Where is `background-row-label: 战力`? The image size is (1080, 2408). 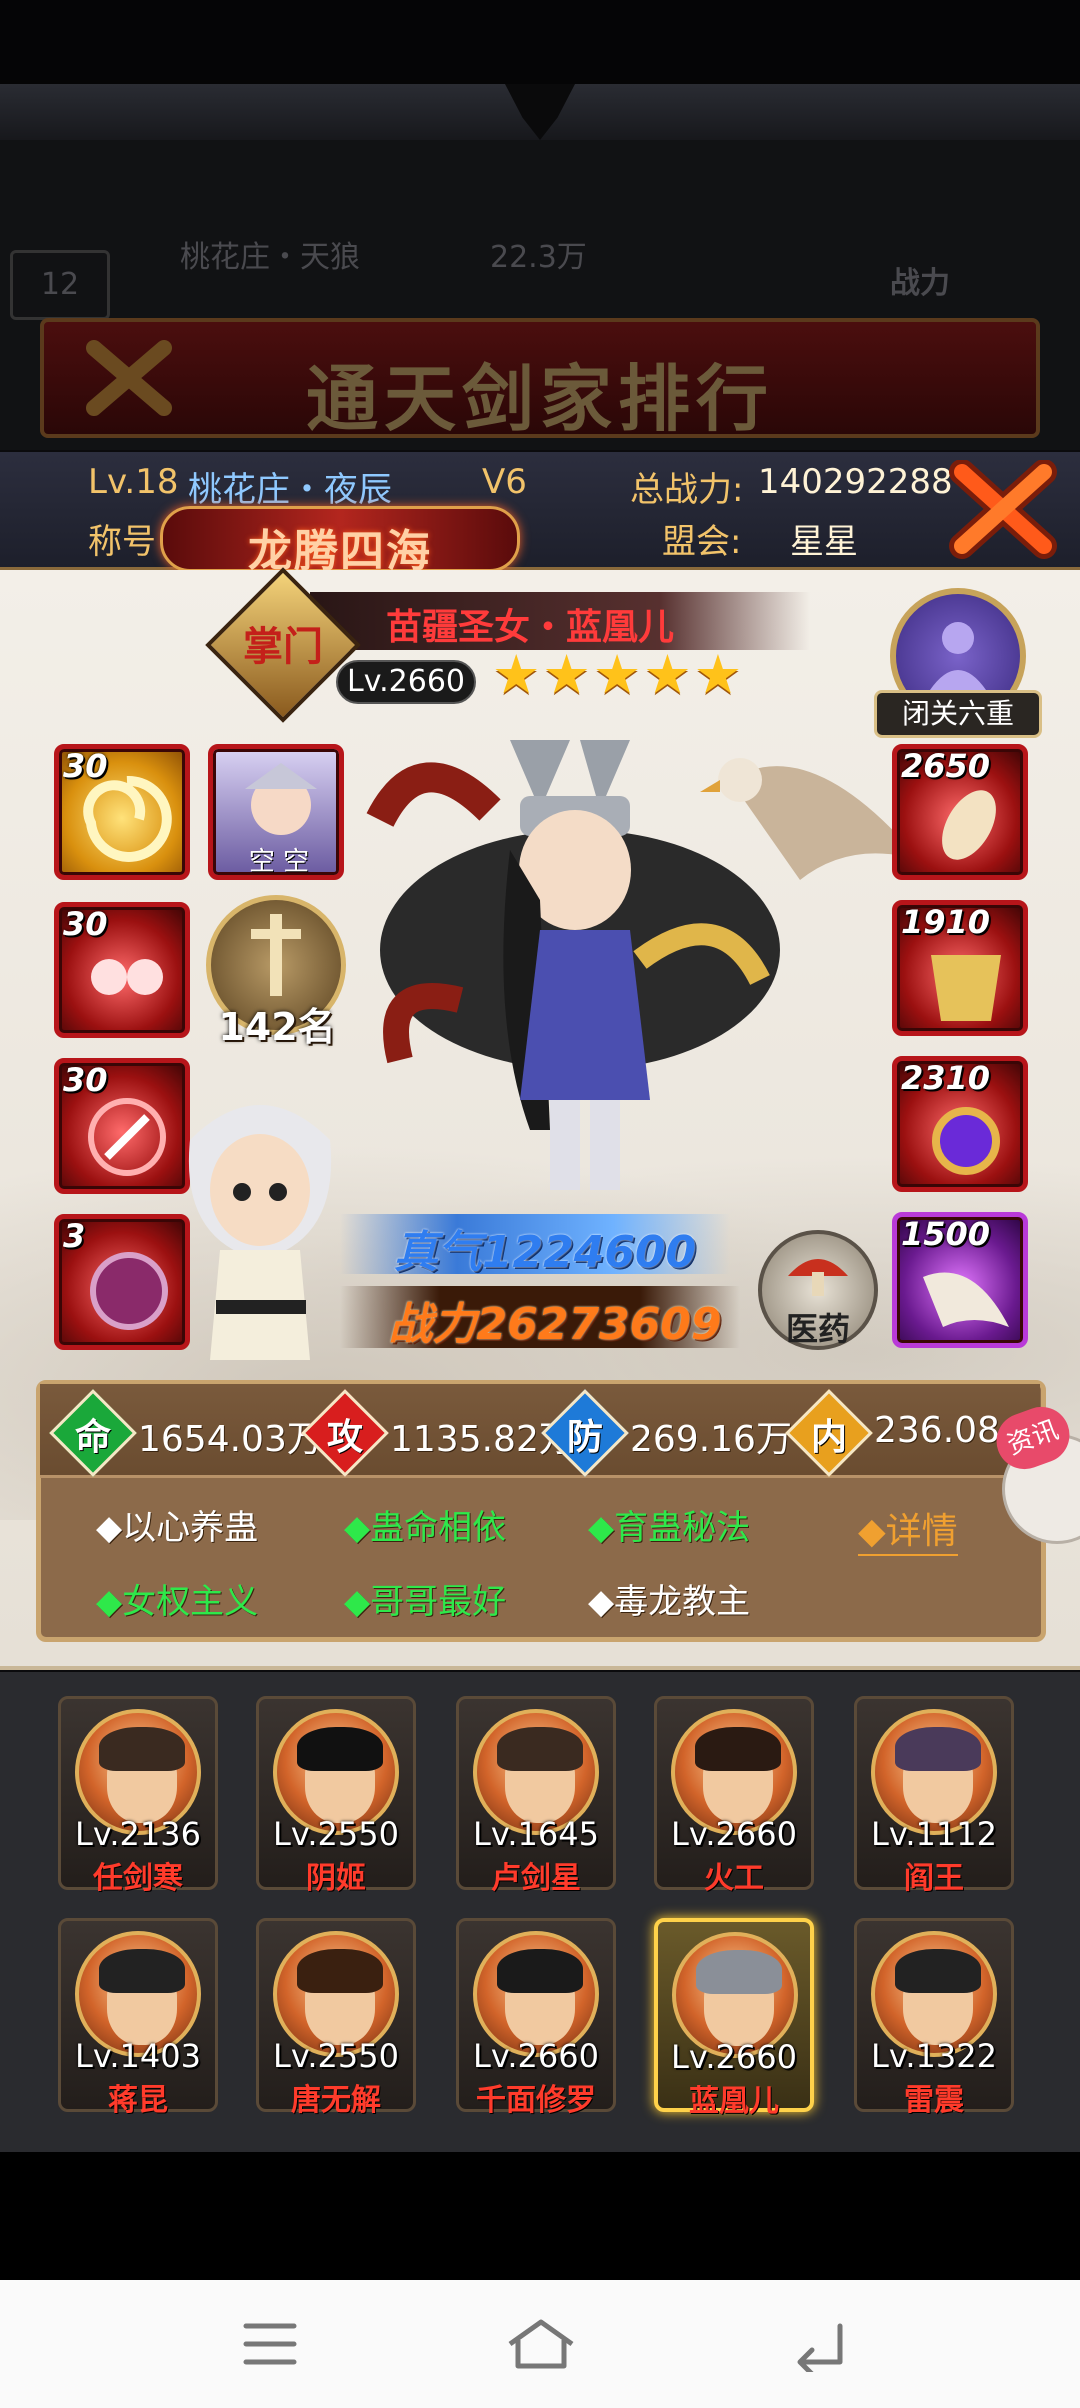 background-row-label: 战力 is located at coordinates (920, 283).